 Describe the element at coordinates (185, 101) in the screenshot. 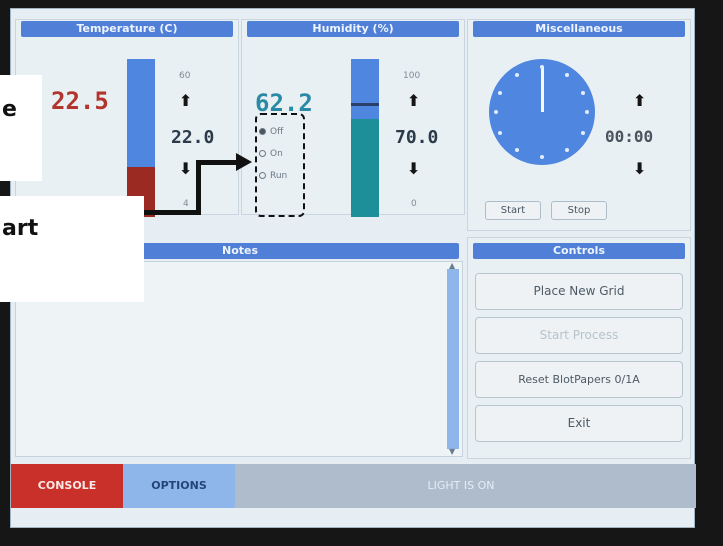

I see `temperature-up-arrow-icon: ⬆` at that location.